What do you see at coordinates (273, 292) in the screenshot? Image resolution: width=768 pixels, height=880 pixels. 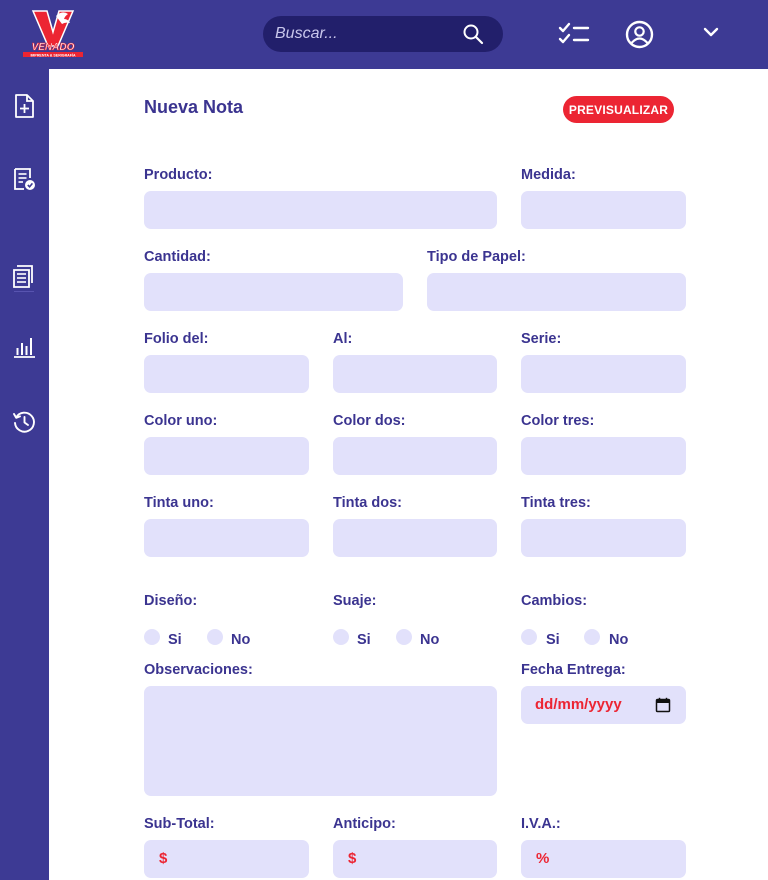 I see `cantidad-field` at bounding box center [273, 292].